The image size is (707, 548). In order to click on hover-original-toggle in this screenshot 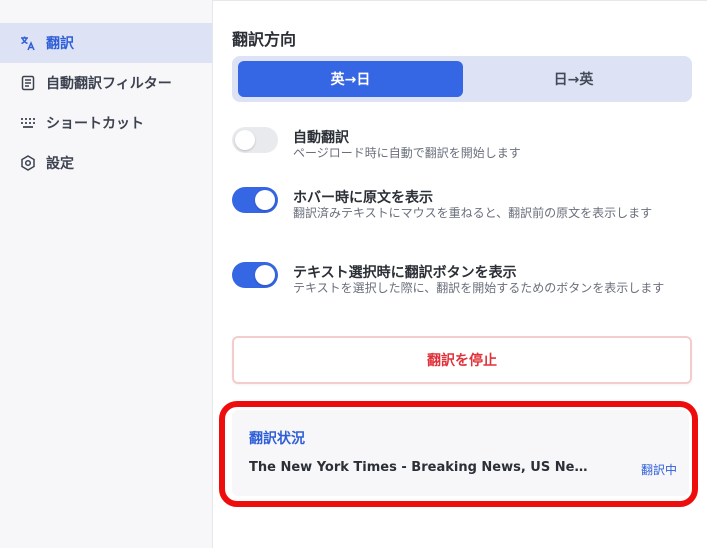, I will do `click(255, 200)`.